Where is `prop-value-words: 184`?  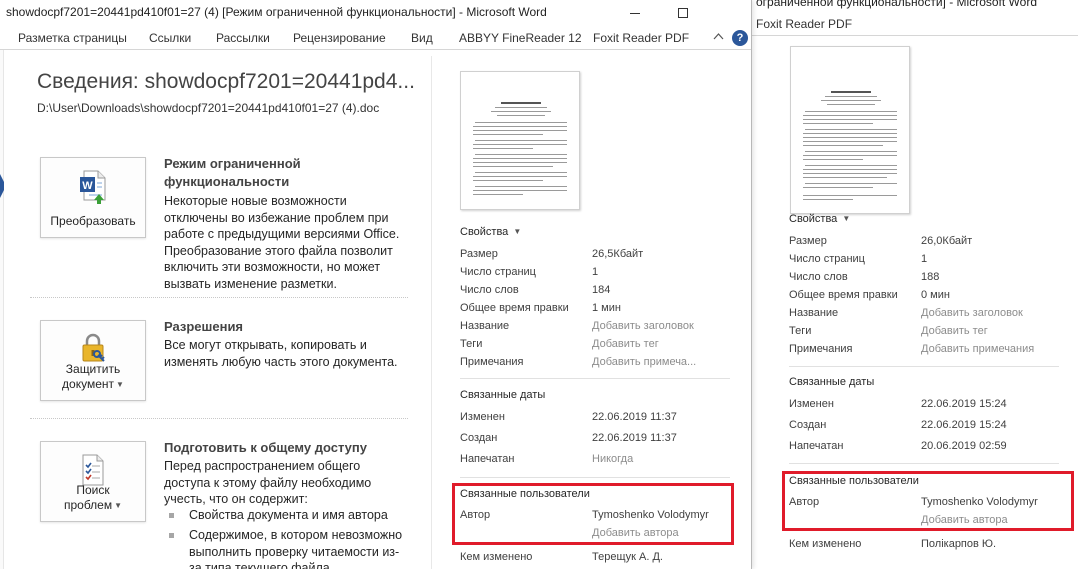 prop-value-words: 184 is located at coordinates (601, 290).